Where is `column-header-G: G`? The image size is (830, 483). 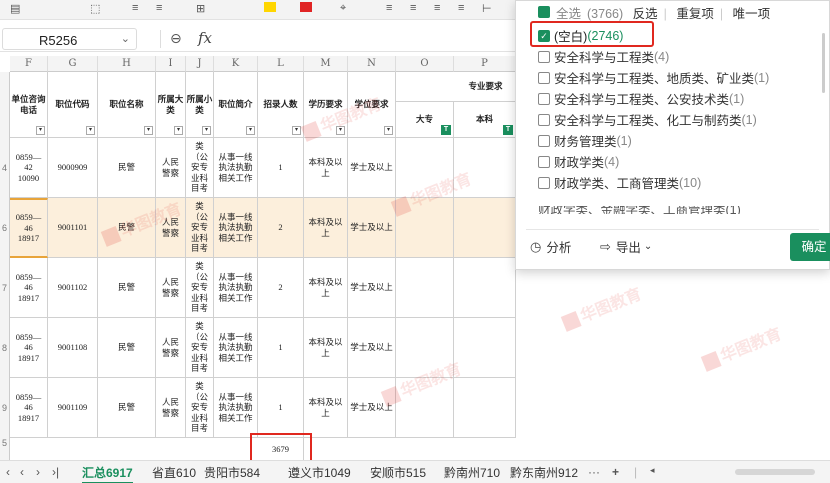
column-header-G: G is located at coordinates (73, 64).